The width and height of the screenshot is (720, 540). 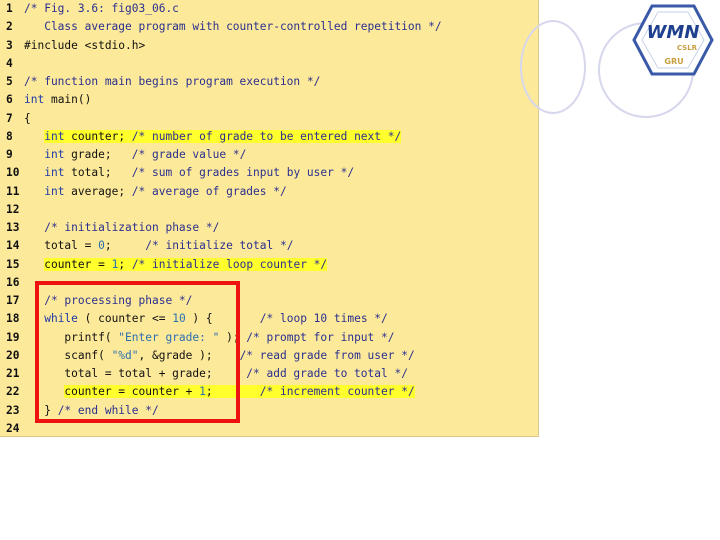 What do you see at coordinates (327, 355) in the screenshot?
I see `code-token: /* read grade from user */` at bounding box center [327, 355].